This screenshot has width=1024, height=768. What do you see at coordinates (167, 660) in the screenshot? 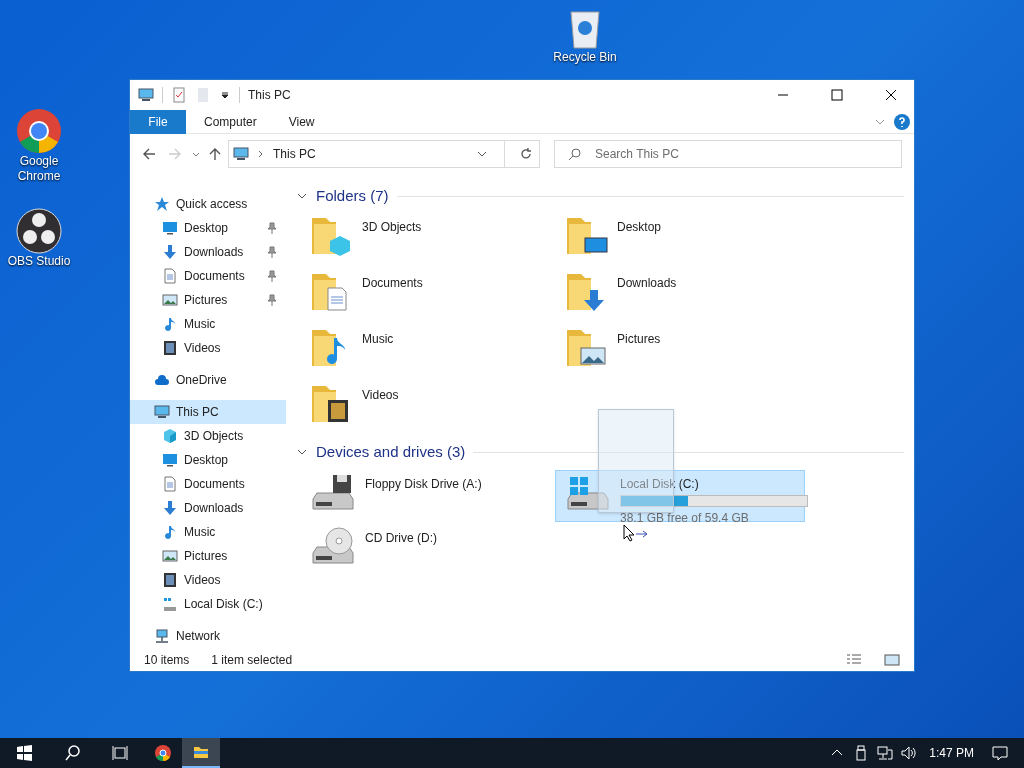
I see `item-count: 10 items` at bounding box center [167, 660].